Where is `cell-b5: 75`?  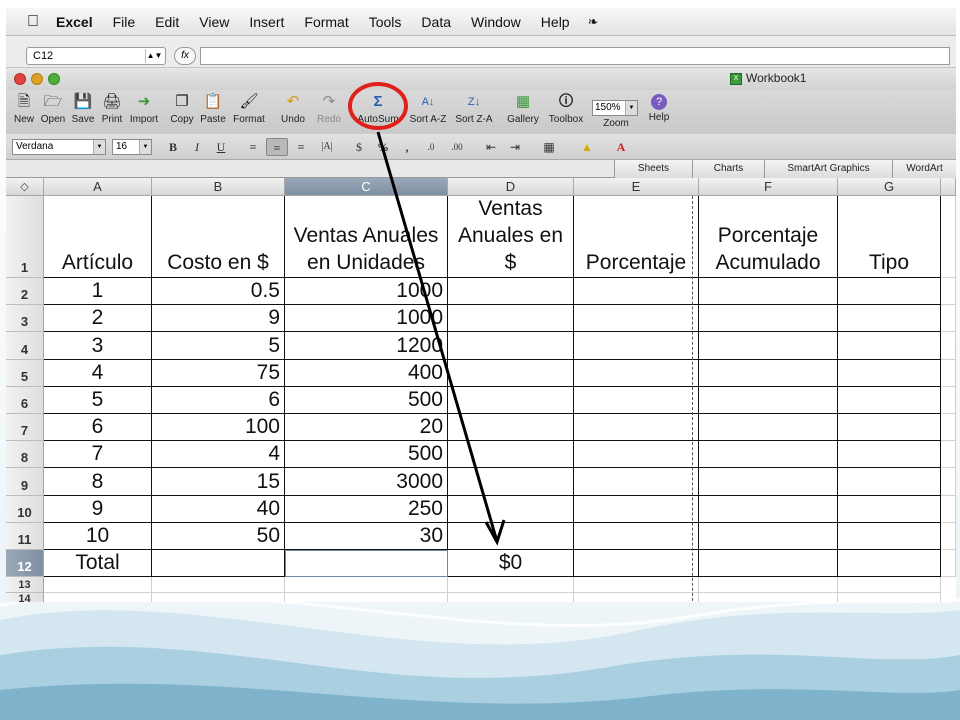 cell-b5: 75 is located at coordinates (218, 373).